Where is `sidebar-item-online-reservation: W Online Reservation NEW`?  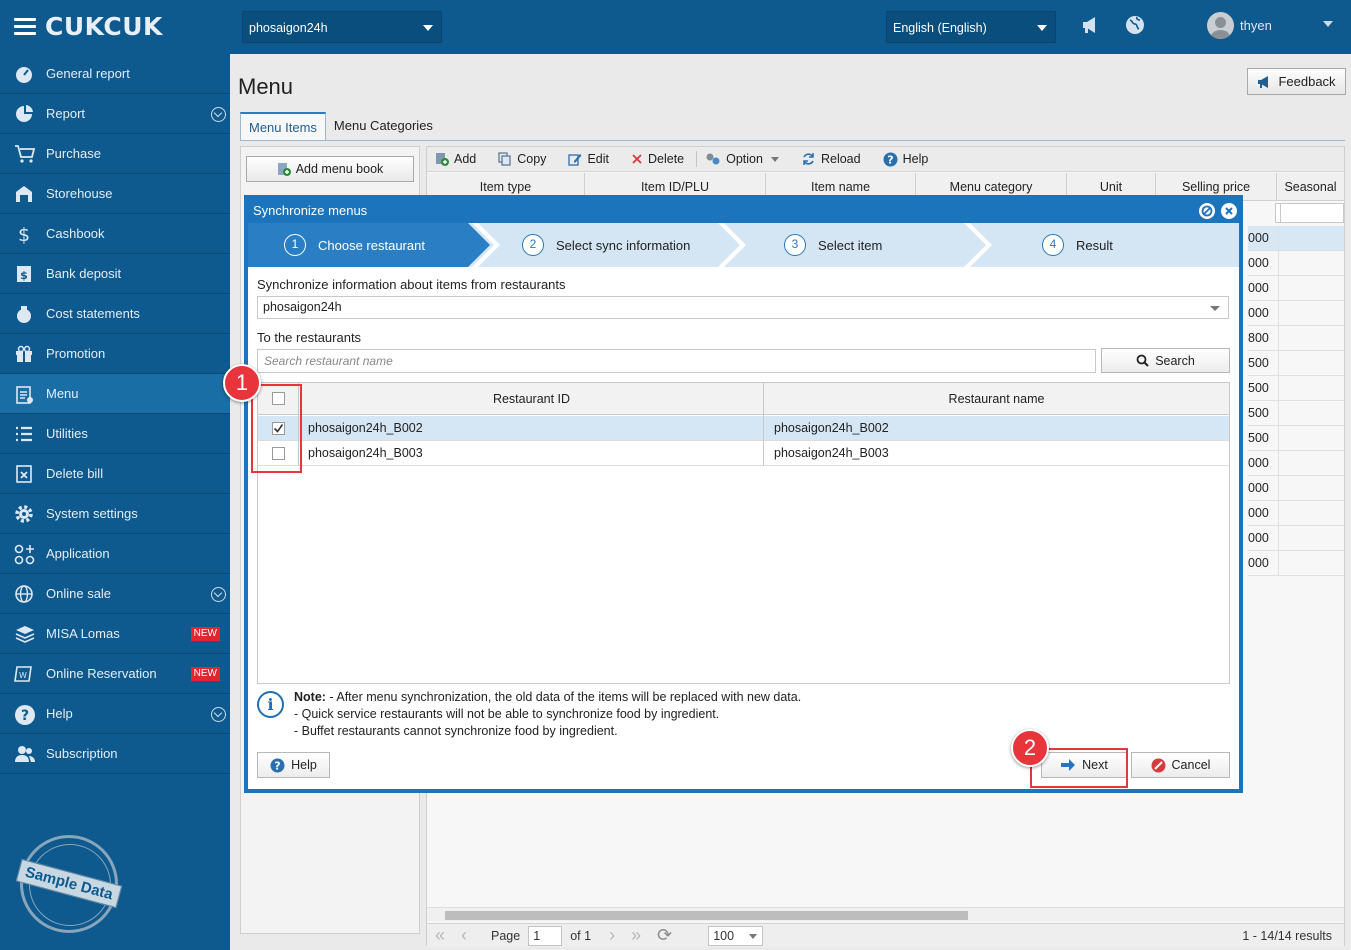
sidebar-item-online-reservation: W Online Reservation NEW is located at coordinates (115, 674).